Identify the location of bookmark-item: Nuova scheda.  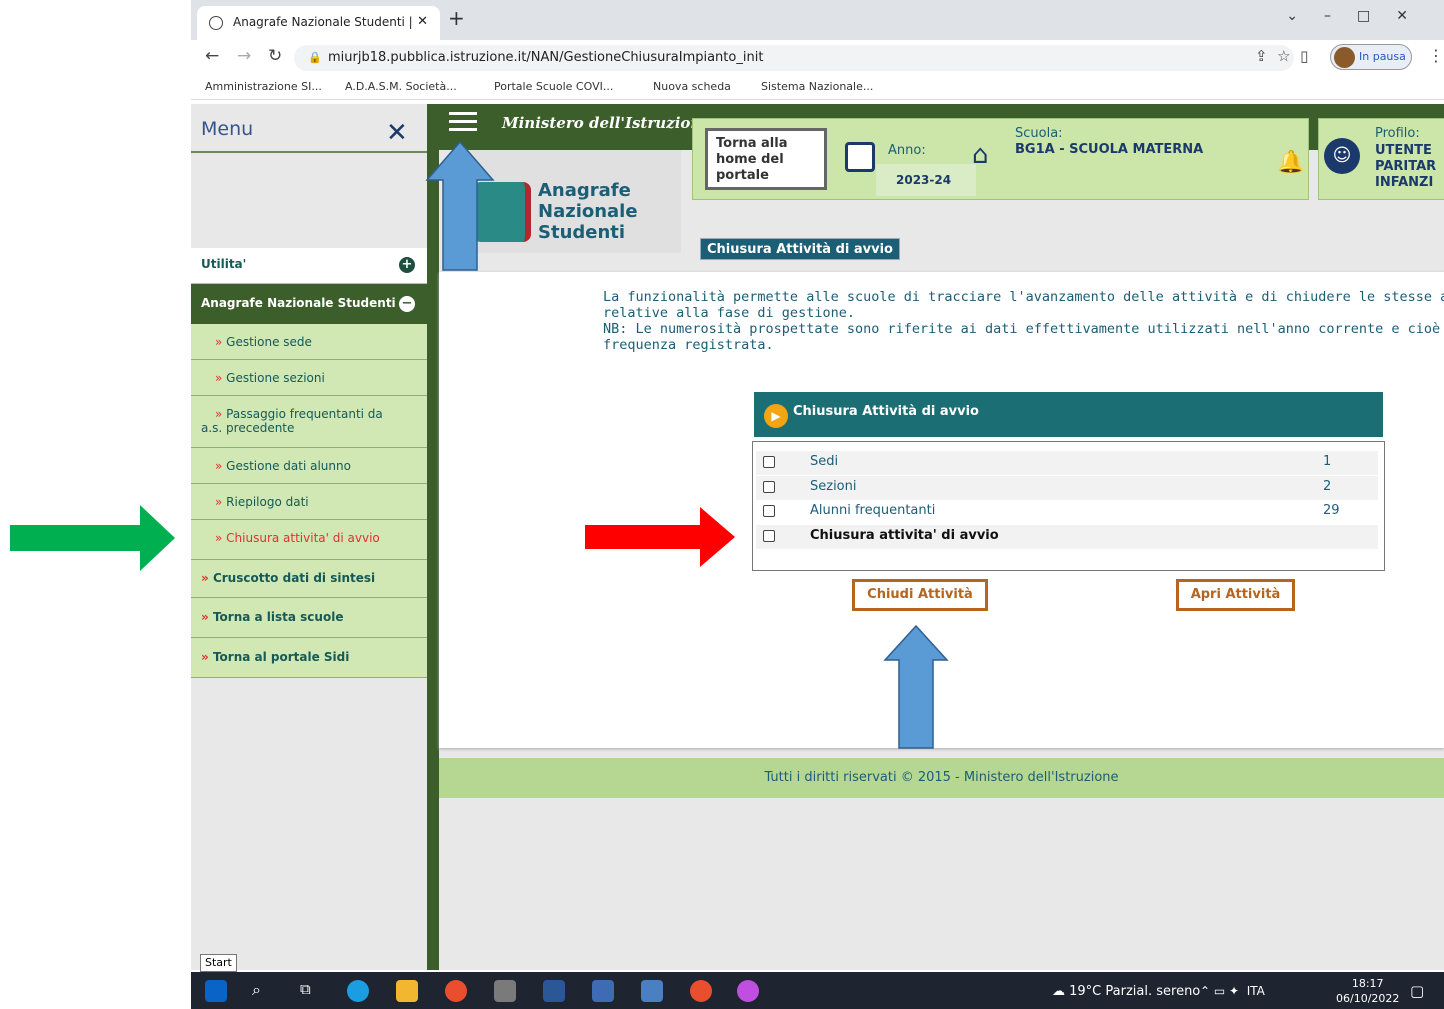
(692, 86).